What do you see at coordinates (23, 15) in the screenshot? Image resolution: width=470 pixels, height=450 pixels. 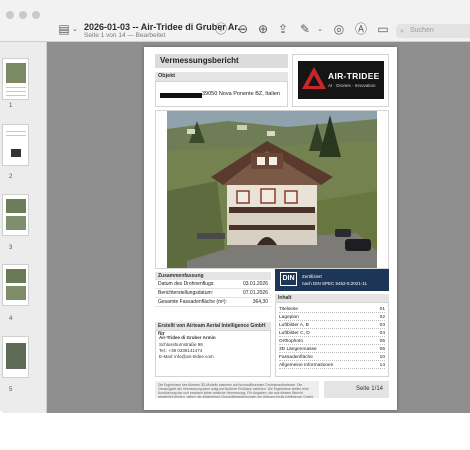 I see `minimize-window-button` at bounding box center [23, 15].